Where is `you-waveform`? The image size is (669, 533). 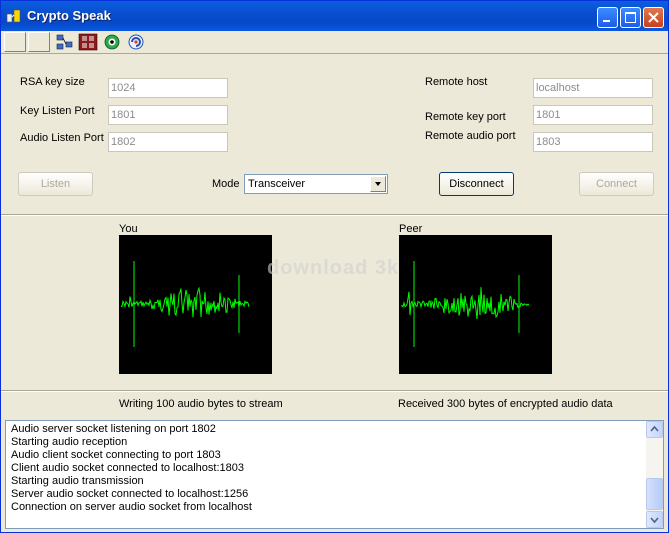
you-waveform is located at coordinates (185, 304).